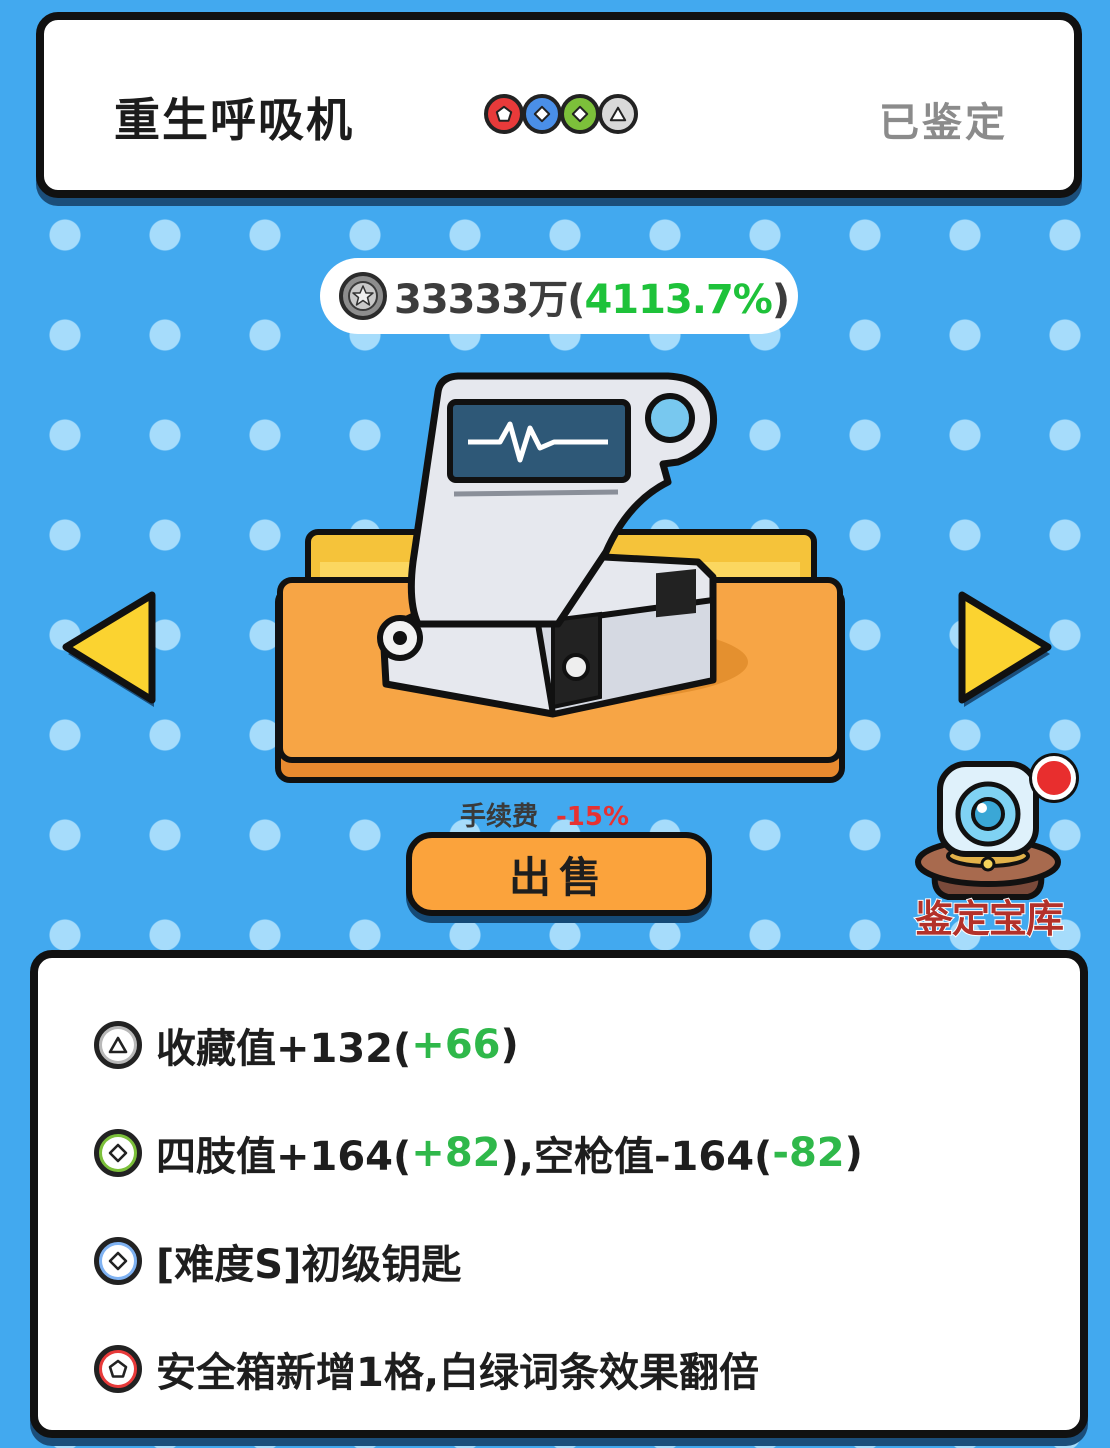 This screenshot has width=1110, height=1448. I want to click on effect-row: 四肢值+164(+82),空枪值-164(-82), so click(478, 1153).